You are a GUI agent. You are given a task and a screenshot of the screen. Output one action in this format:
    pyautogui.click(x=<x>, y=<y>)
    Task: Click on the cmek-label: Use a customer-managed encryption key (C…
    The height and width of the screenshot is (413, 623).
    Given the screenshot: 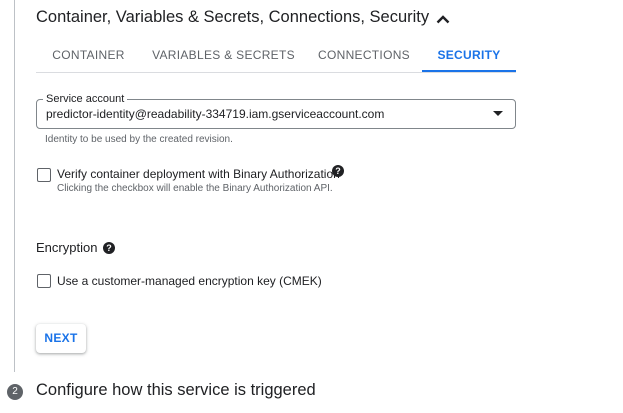 What is the action you would take?
    pyautogui.click(x=189, y=281)
    